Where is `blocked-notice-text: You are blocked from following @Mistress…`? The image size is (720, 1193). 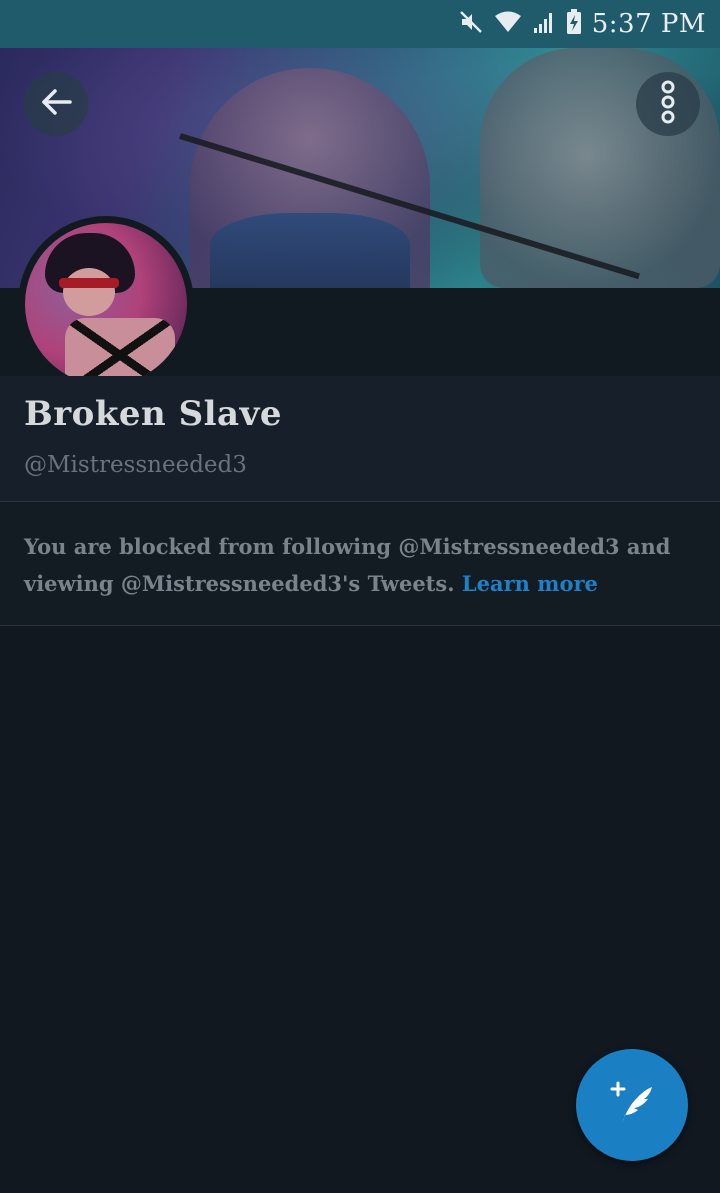
blocked-notice-text: You are blocked from following @Mistress… is located at coordinates (360, 565).